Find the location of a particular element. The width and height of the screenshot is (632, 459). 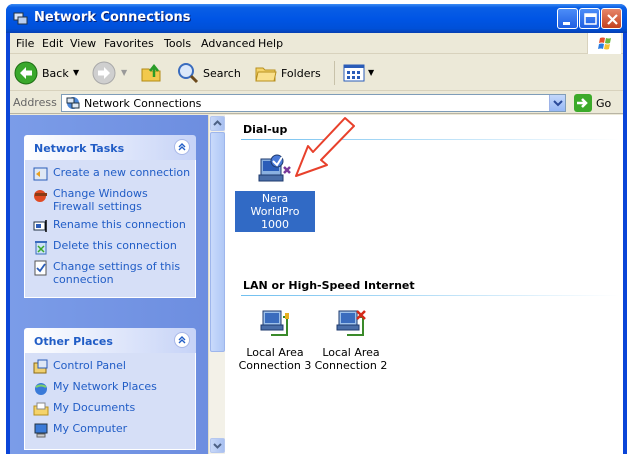

other-places-header: Other Places is located at coordinates (110, 340).